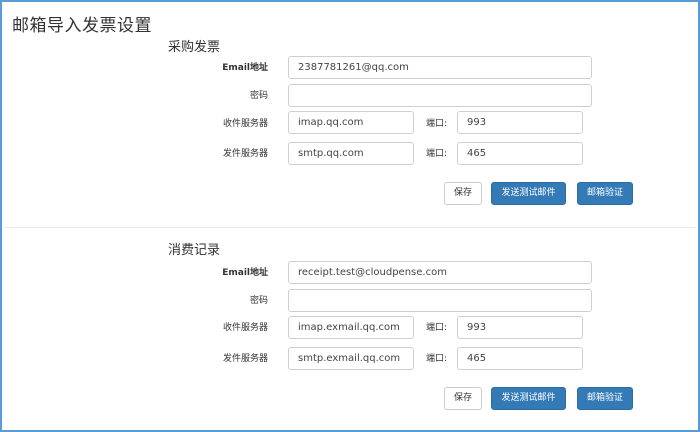  I want to click on section-title: 消费记录, so click(194, 250).